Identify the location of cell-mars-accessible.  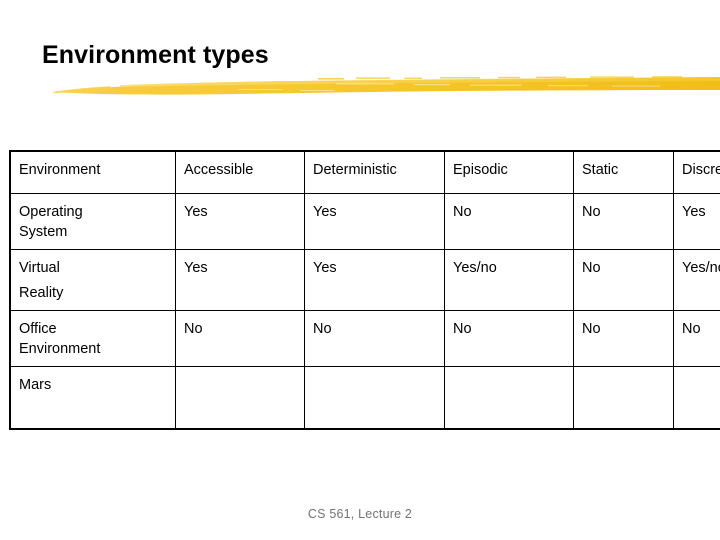
(240, 397).